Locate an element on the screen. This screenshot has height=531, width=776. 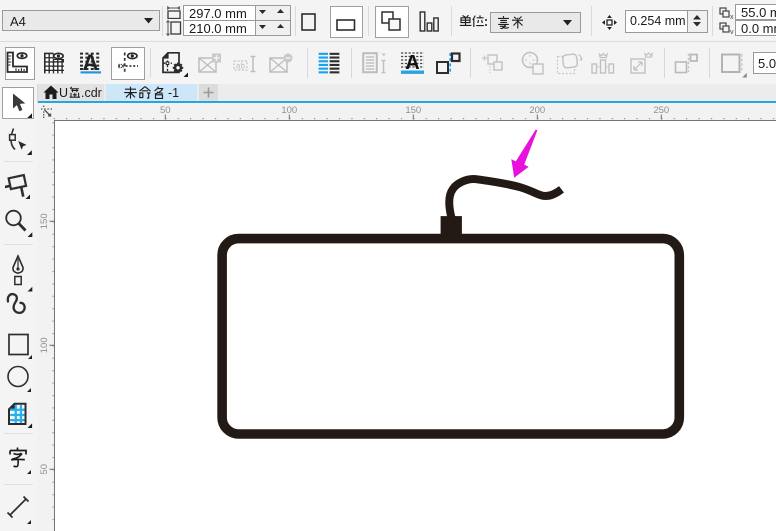
svg-text: 200 is located at coordinates (537, 110).